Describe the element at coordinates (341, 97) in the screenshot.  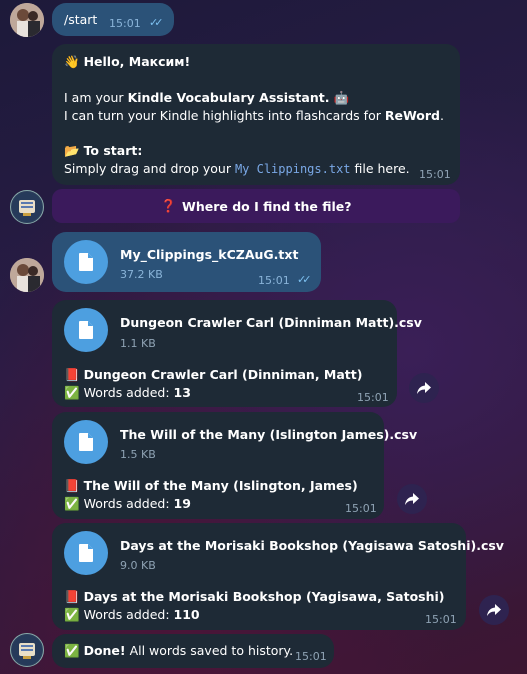
I see `robot-icon: 🤖` at that location.